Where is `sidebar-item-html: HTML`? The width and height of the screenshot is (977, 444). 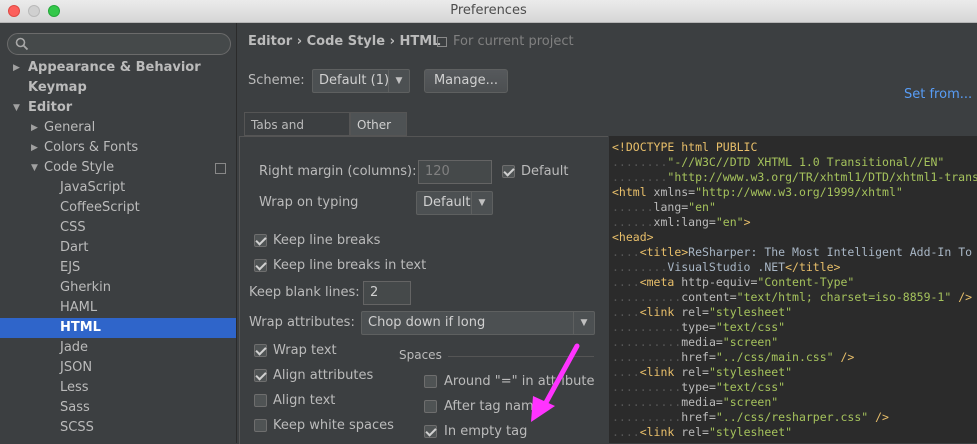
sidebar-item-html: HTML is located at coordinates (118, 328).